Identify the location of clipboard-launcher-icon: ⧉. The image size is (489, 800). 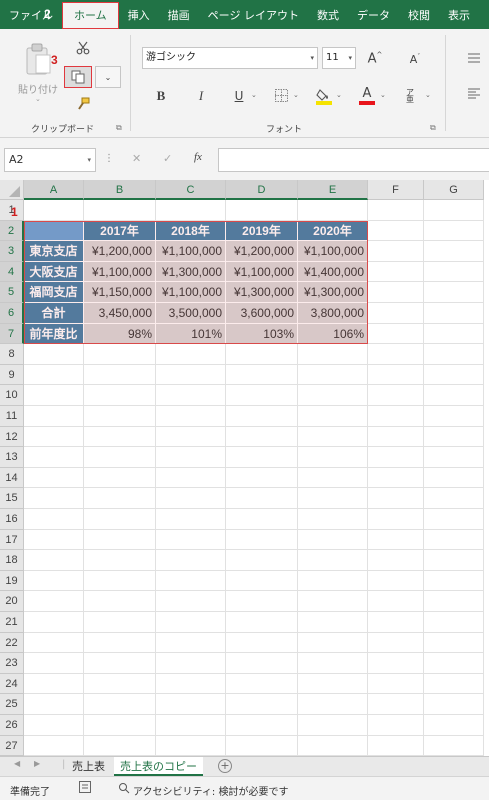
(119, 128).